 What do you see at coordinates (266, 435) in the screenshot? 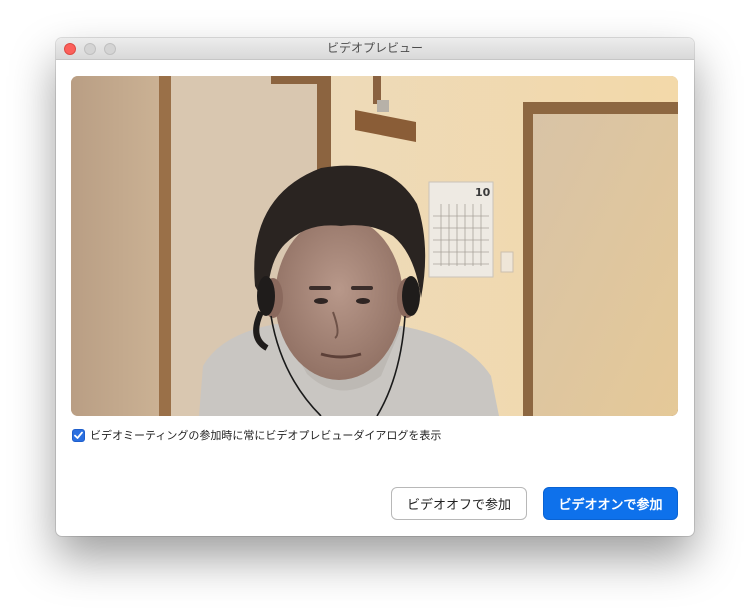
I see `always-show-preview-label: ビデオミーティングの参加時に常にビデオプレビューダイアログを表示` at bounding box center [266, 435].